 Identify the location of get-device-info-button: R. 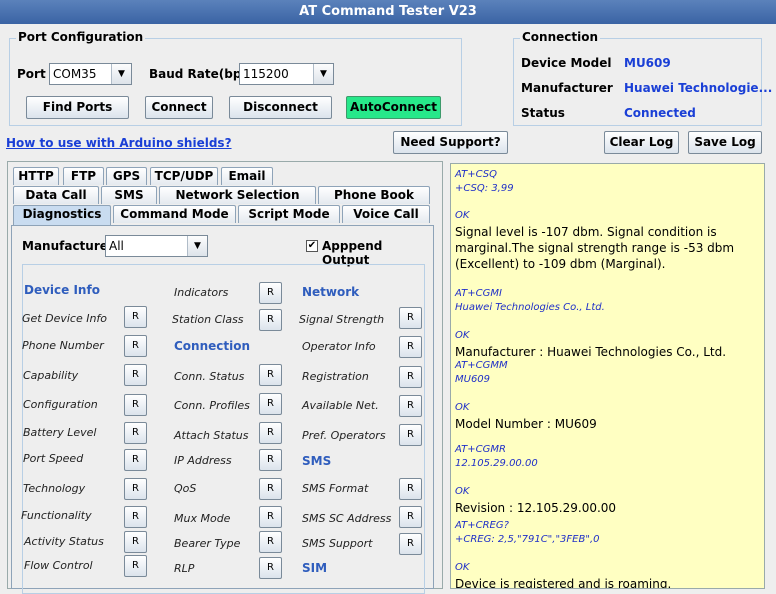
(135, 317).